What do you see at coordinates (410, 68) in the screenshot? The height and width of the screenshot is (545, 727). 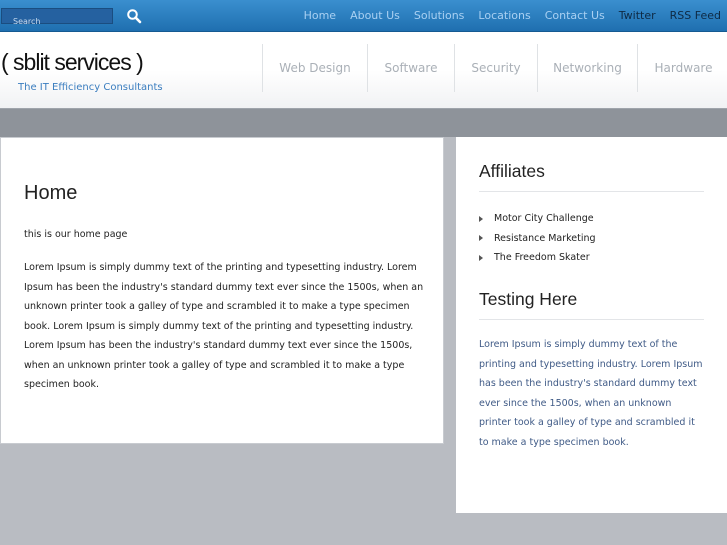 I see `main-nav-software: Software` at bounding box center [410, 68].